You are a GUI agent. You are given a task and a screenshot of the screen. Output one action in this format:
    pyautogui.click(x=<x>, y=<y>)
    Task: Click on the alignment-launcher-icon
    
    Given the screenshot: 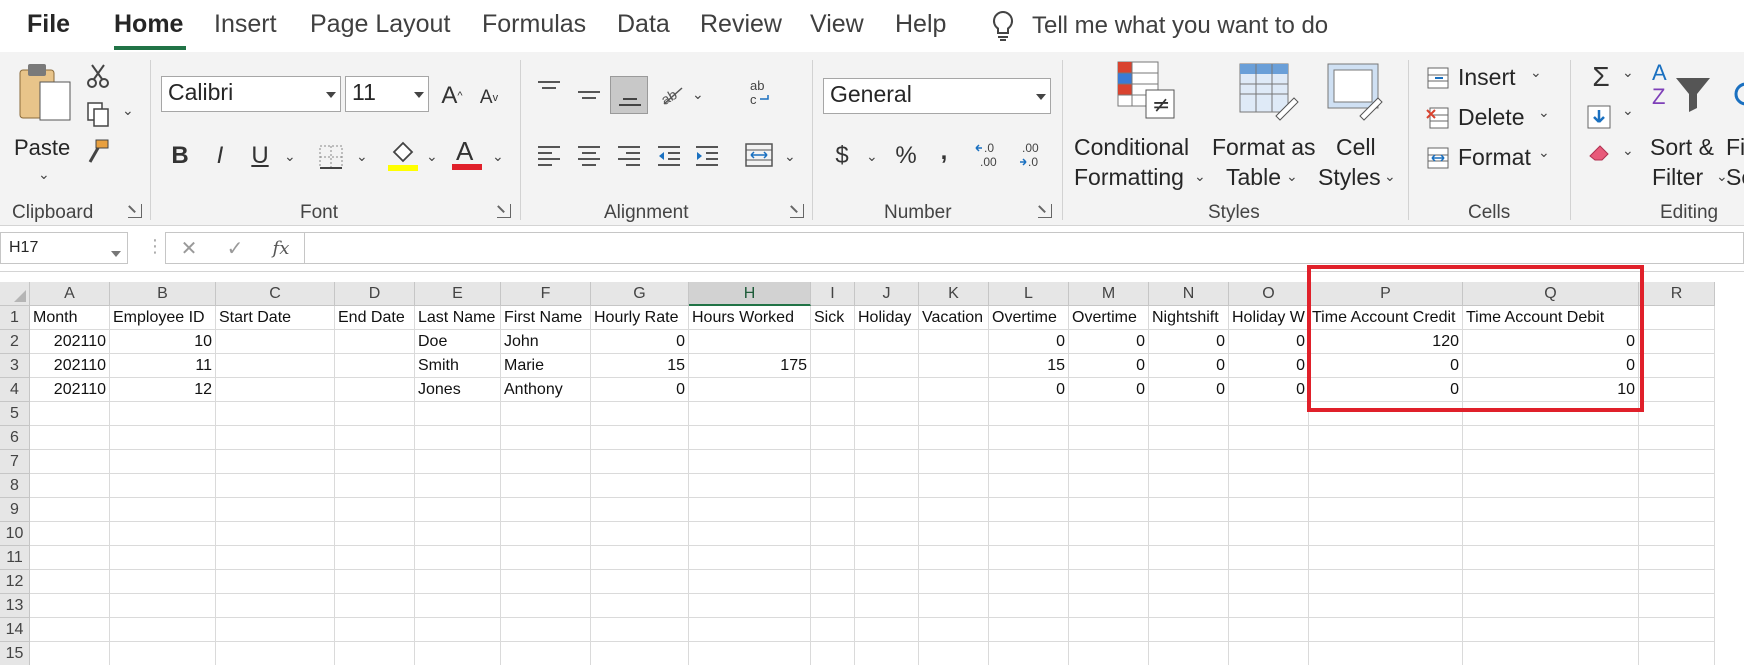 What is the action you would take?
    pyautogui.click(x=797, y=211)
    